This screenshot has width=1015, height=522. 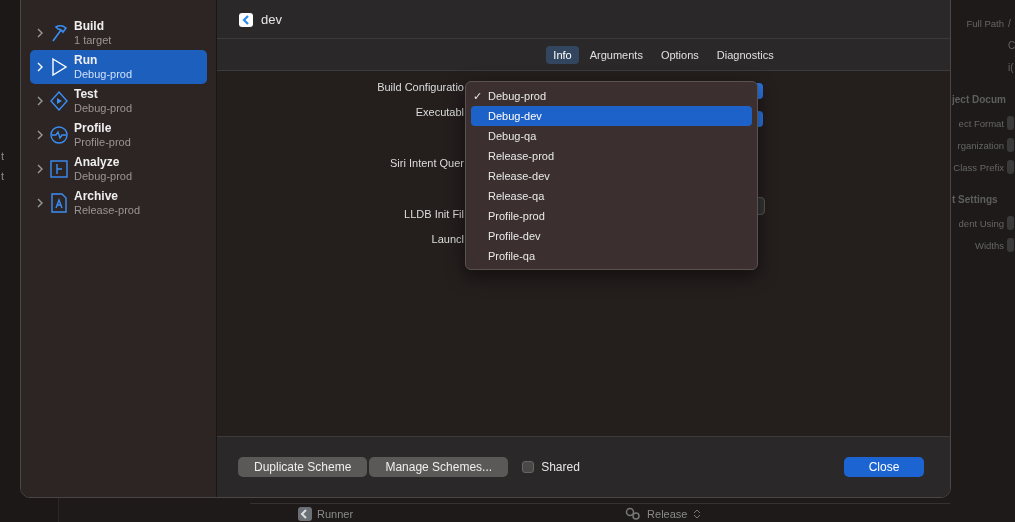 I want to click on field-label: Launcl, so click(x=447, y=239).